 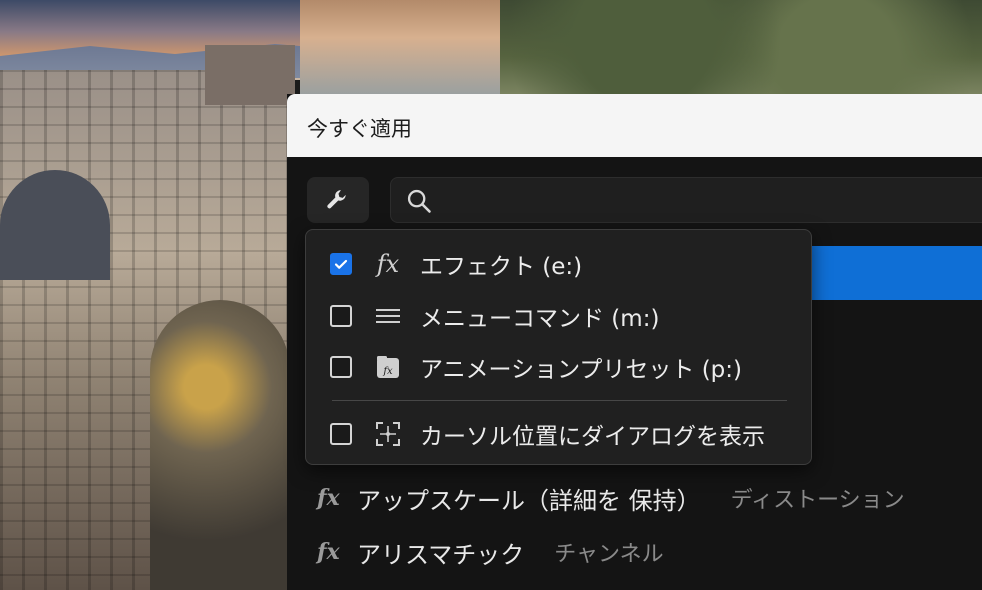 I want to click on result-name: アップスケール（詳細を 保持）, so click(x=529, y=500).